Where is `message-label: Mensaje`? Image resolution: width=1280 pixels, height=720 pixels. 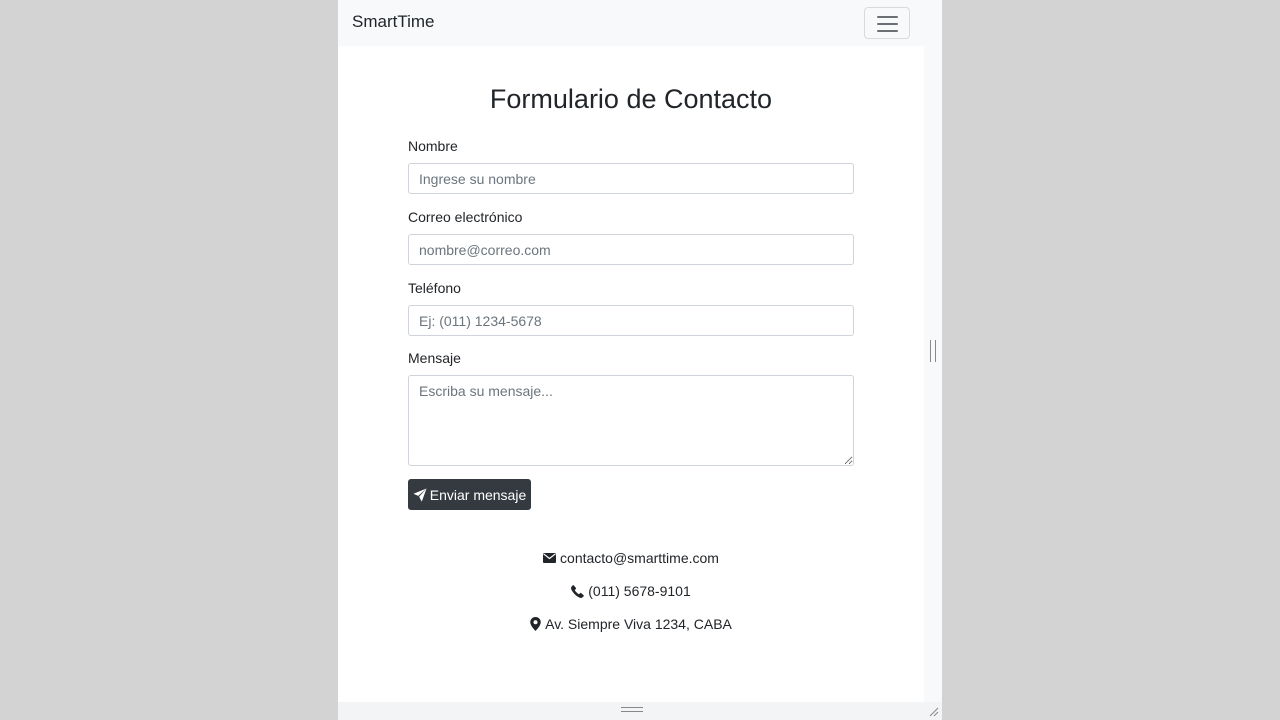
message-label: Mensaje is located at coordinates (434, 358).